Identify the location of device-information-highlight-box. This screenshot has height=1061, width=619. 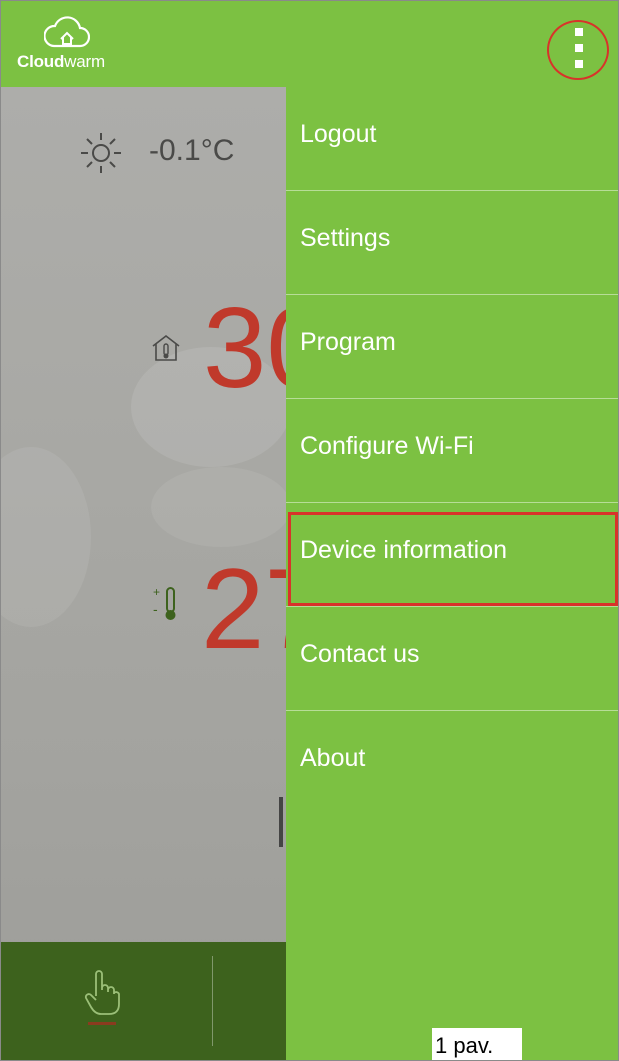
(453, 559).